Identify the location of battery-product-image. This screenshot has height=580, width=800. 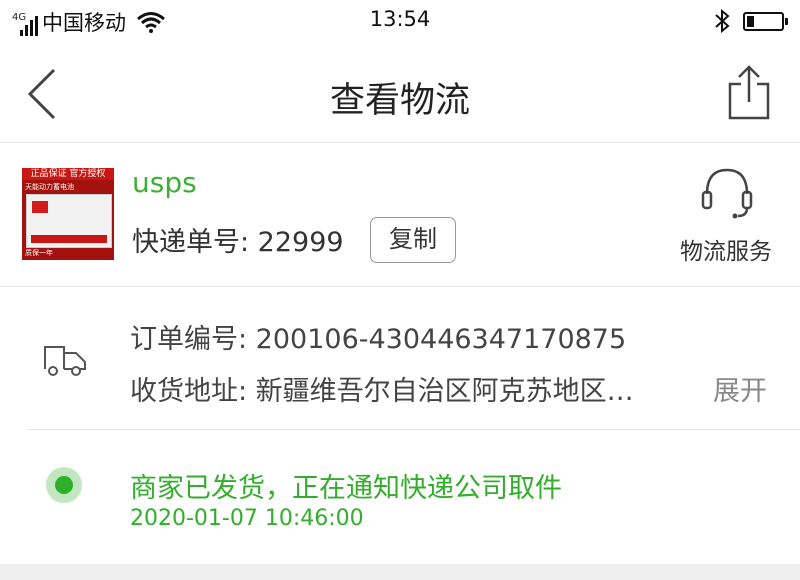
(69, 221).